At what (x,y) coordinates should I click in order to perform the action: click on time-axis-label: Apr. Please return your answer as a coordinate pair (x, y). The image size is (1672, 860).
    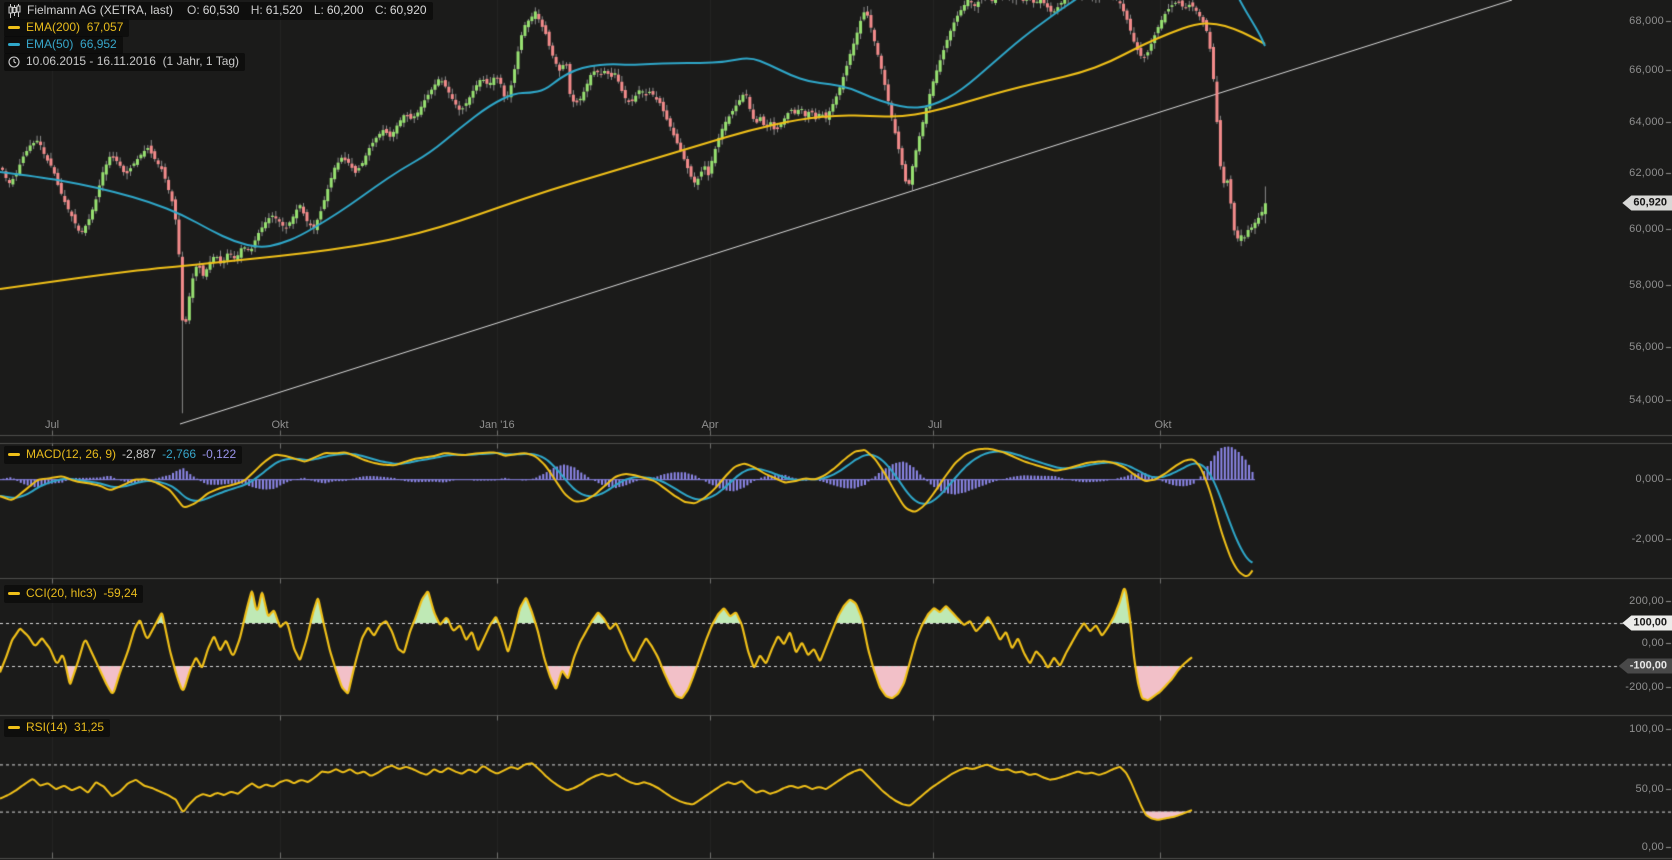
    Looking at the image, I should click on (710, 425).